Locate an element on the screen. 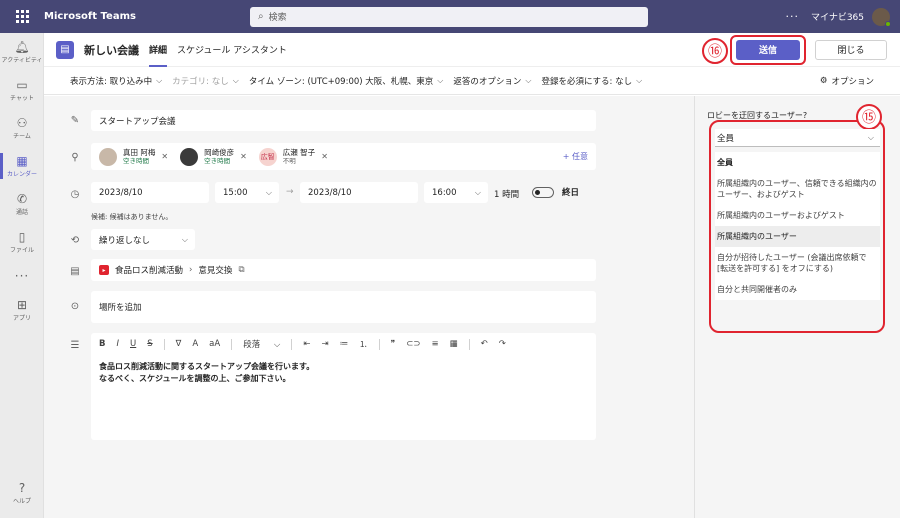 Image resolution: width=900 pixels, height=518 pixels. step-badge-15: ⑮ is located at coordinates (869, 117).